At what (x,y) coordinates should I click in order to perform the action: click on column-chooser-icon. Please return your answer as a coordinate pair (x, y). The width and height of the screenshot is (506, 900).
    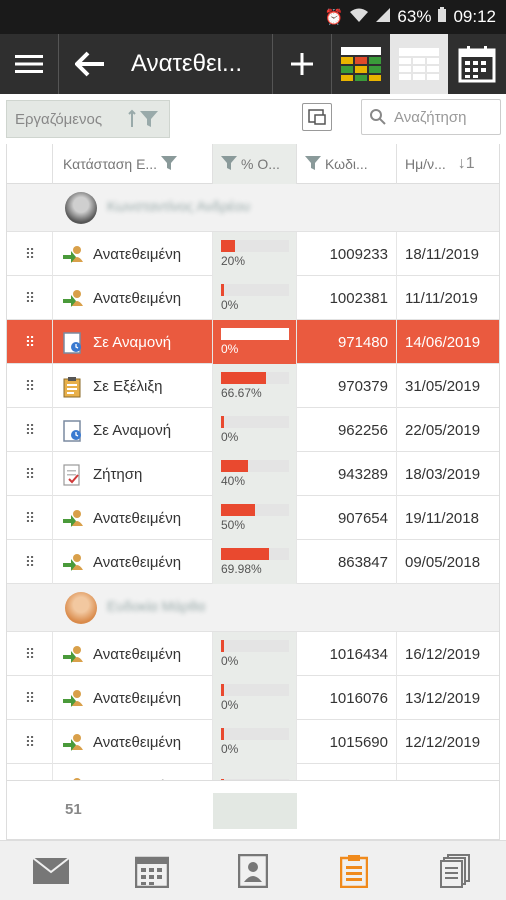
    Looking at the image, I should click on (317, 117).